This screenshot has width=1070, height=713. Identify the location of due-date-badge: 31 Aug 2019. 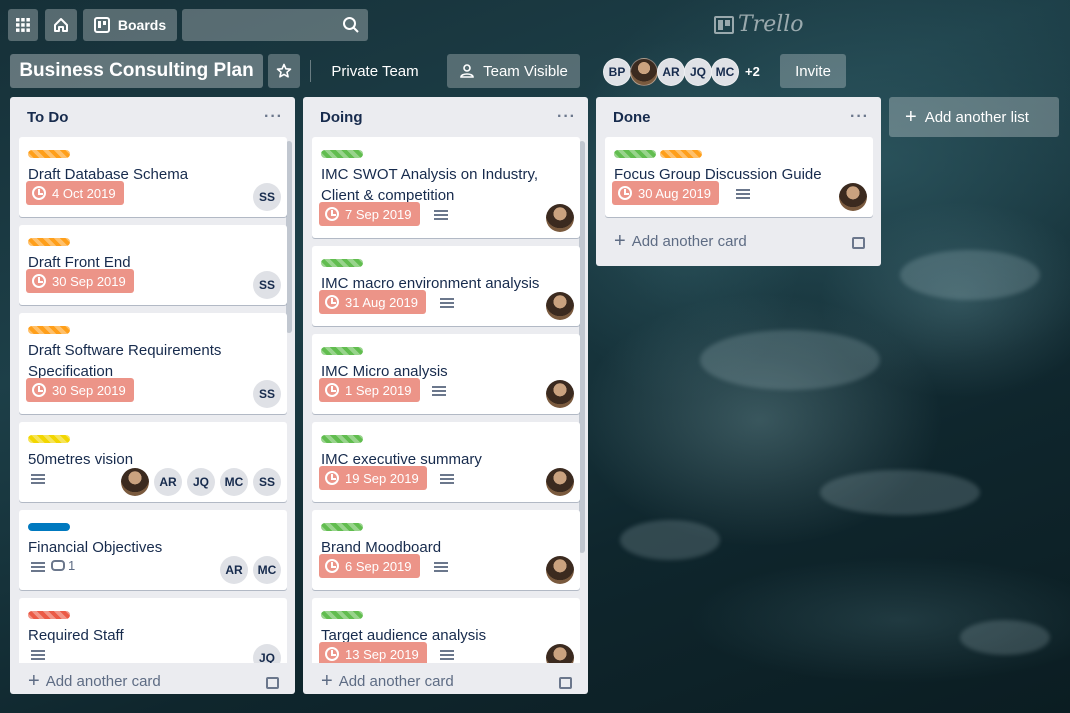
(373, 302).